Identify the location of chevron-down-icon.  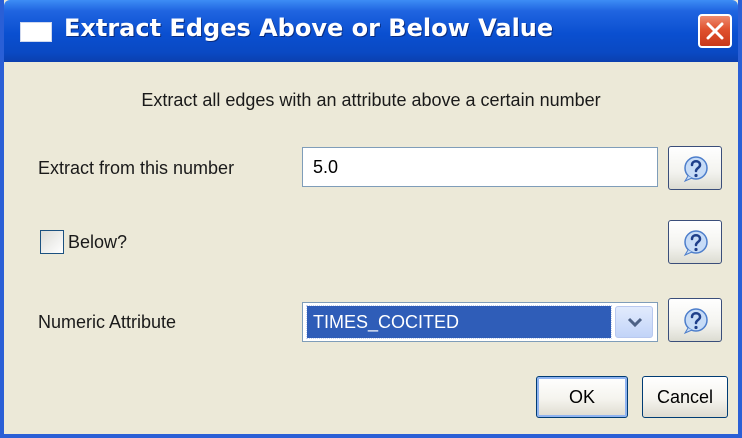
(635, 322).